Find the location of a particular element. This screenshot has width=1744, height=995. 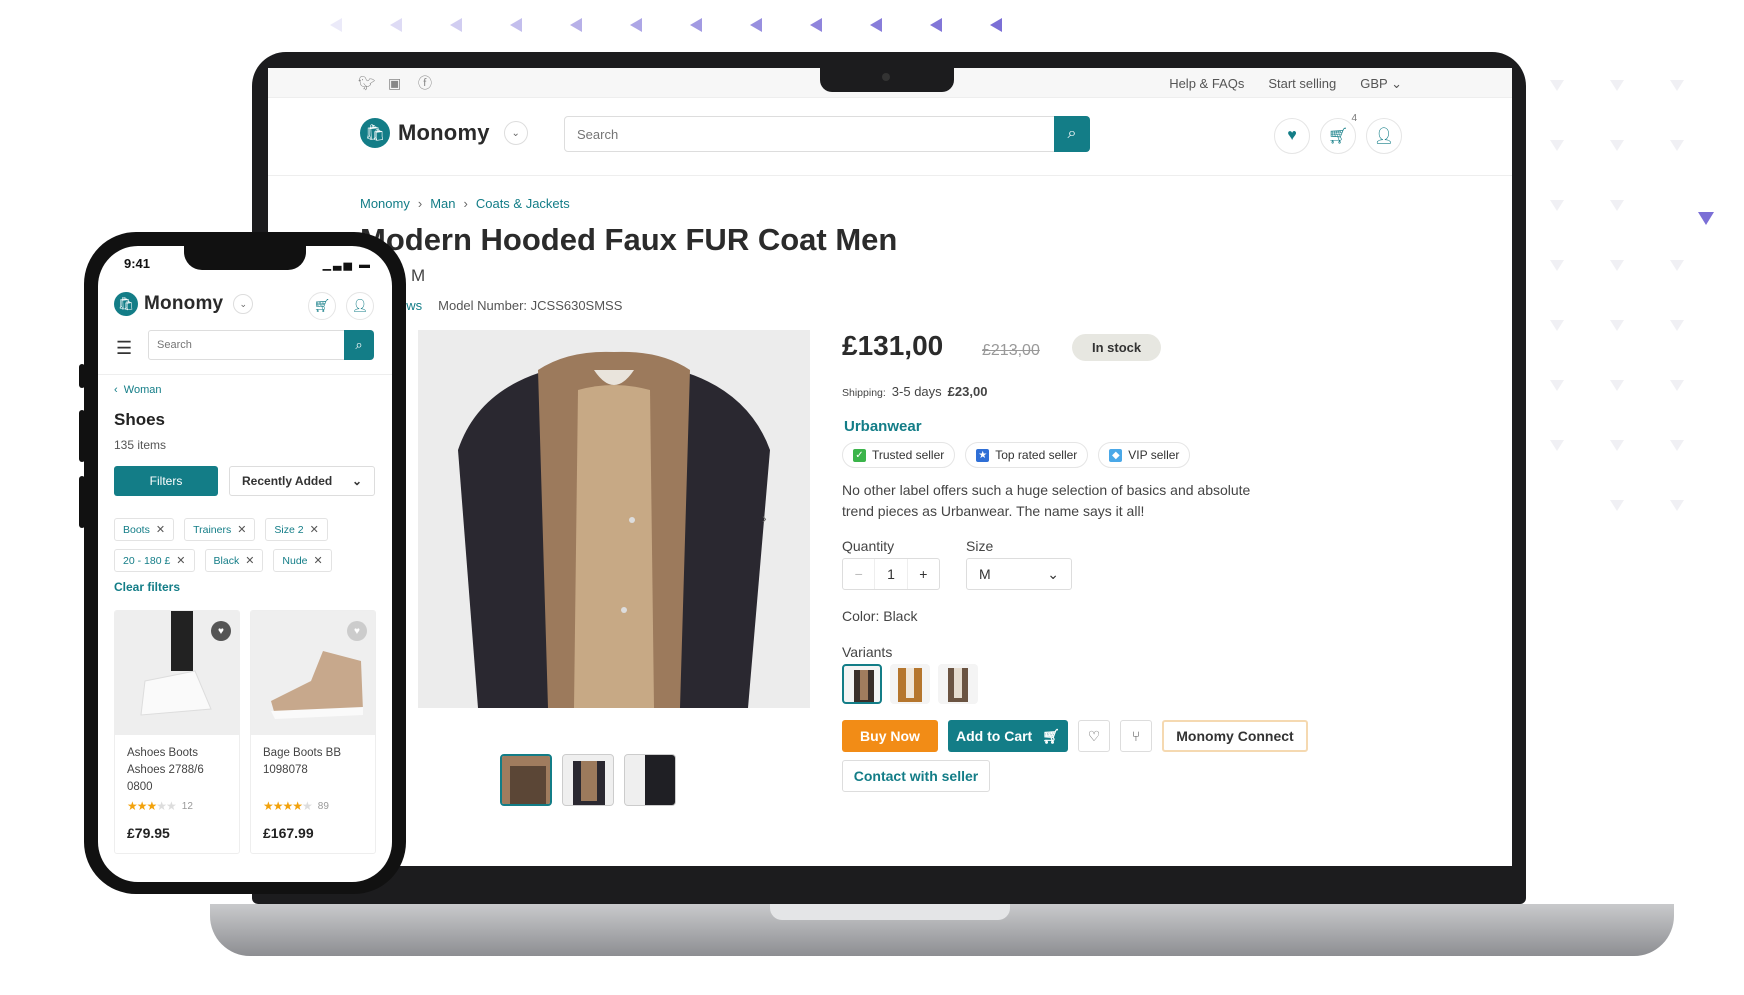

trusted-seller-badge: ✓ Trusted seller is located at coordinates (899, 455).